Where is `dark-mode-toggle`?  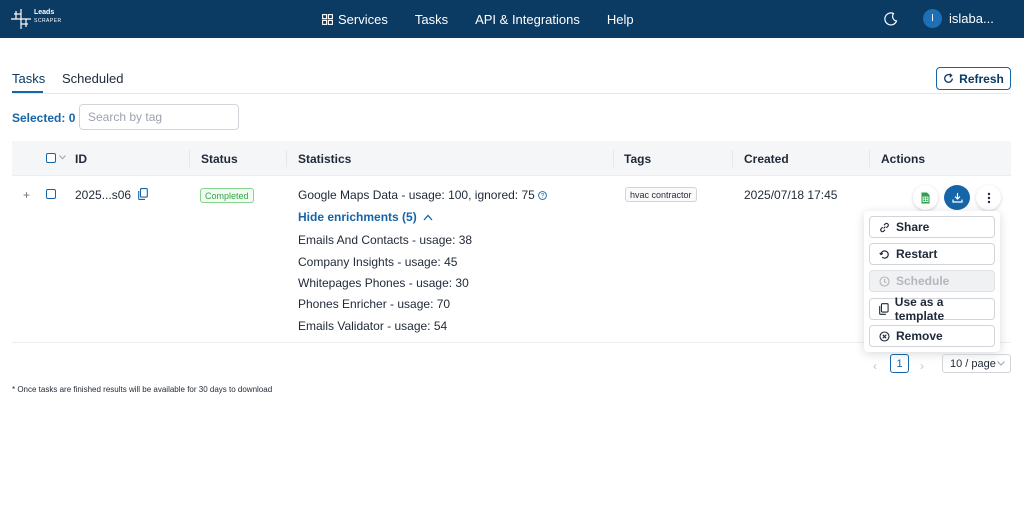 dark-mode-toggle is located at coordinates (891, 19).